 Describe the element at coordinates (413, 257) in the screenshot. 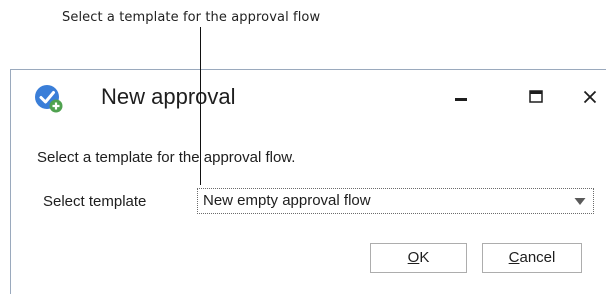

I see `ok-mnemonic: O` at that location.